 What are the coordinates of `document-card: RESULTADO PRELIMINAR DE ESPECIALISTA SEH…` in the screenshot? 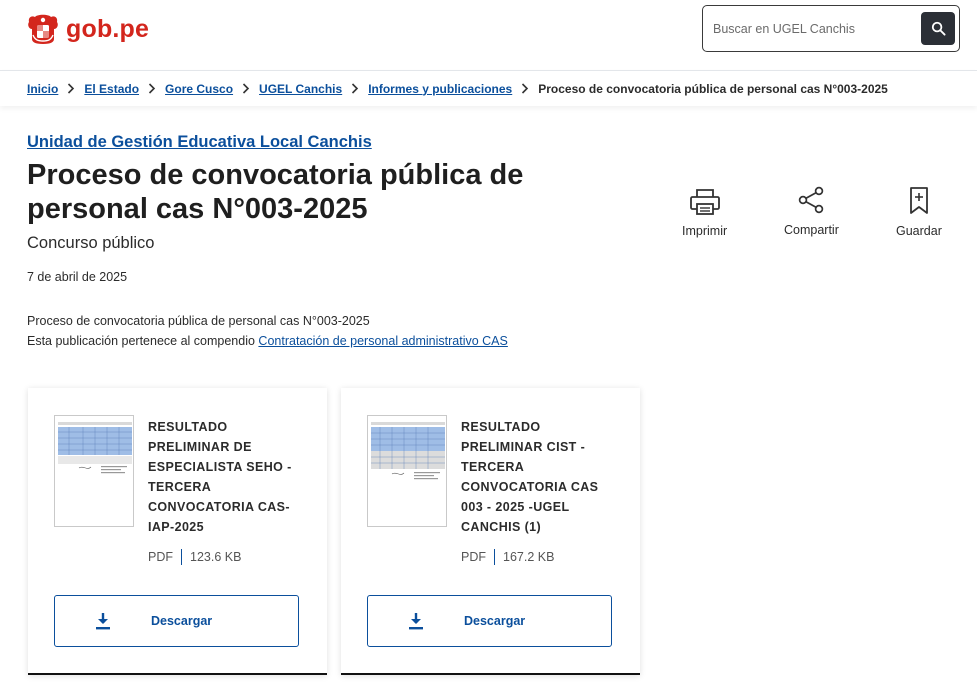 It's located at (177, 531).